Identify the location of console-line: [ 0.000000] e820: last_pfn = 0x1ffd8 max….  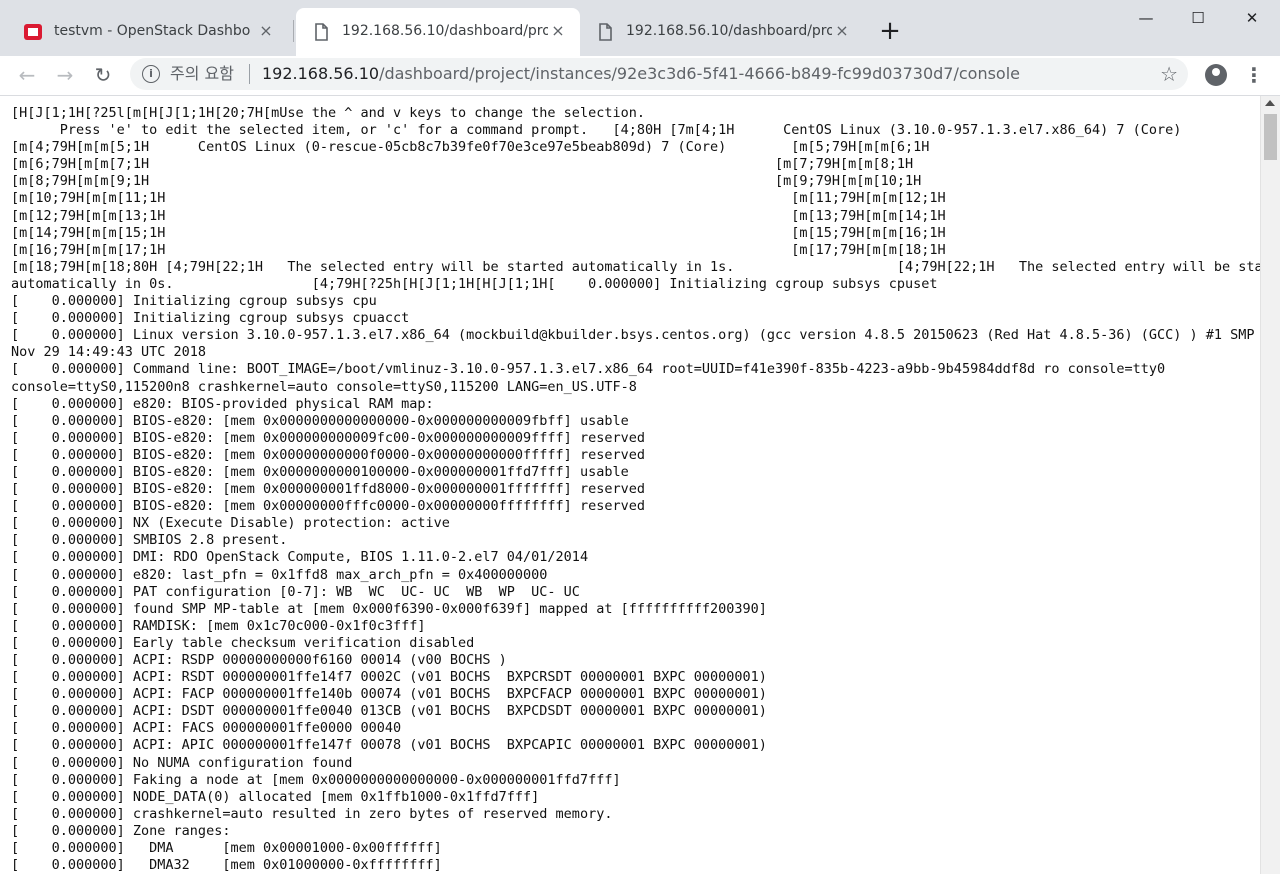
(279, 574).